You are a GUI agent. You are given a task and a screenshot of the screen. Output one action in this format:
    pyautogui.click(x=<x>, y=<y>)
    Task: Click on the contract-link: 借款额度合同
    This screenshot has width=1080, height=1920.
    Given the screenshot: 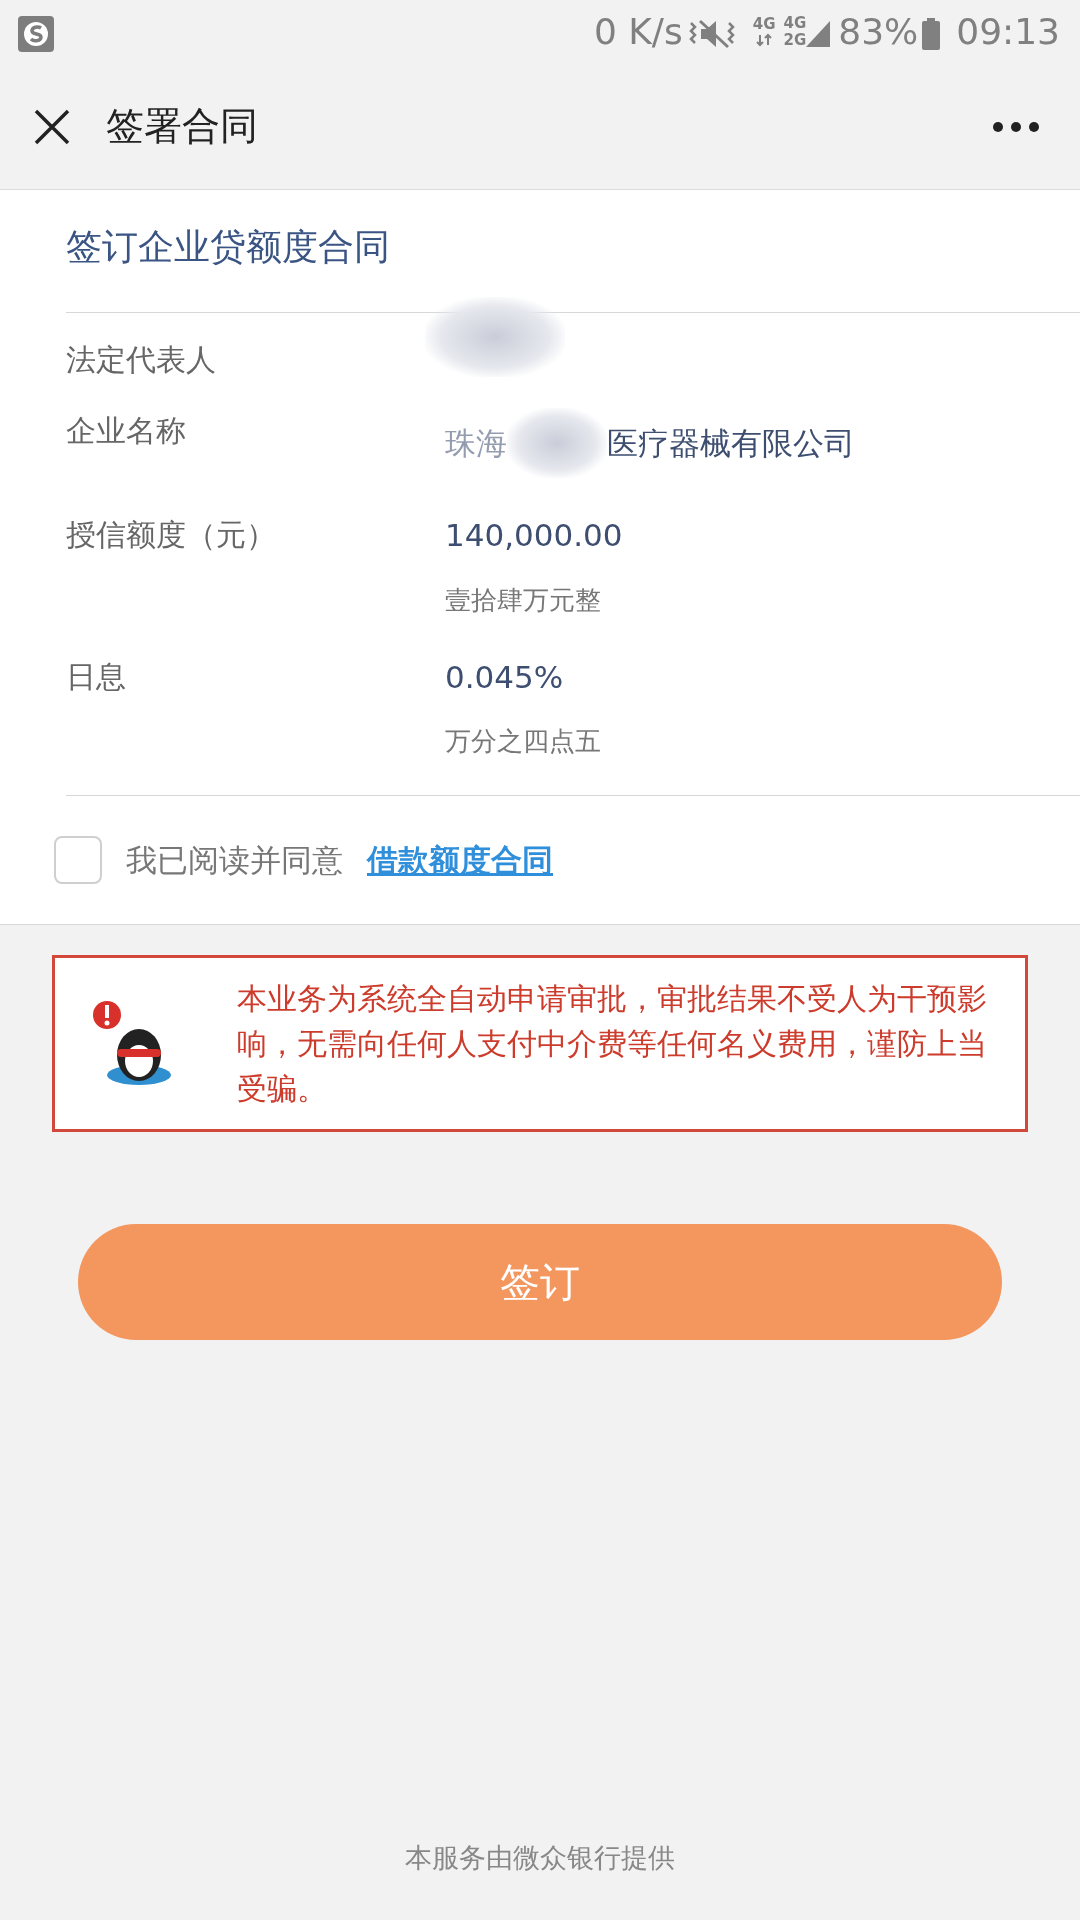 What is the action you would take?
    pyautogui.click(x=460, y=860)
    